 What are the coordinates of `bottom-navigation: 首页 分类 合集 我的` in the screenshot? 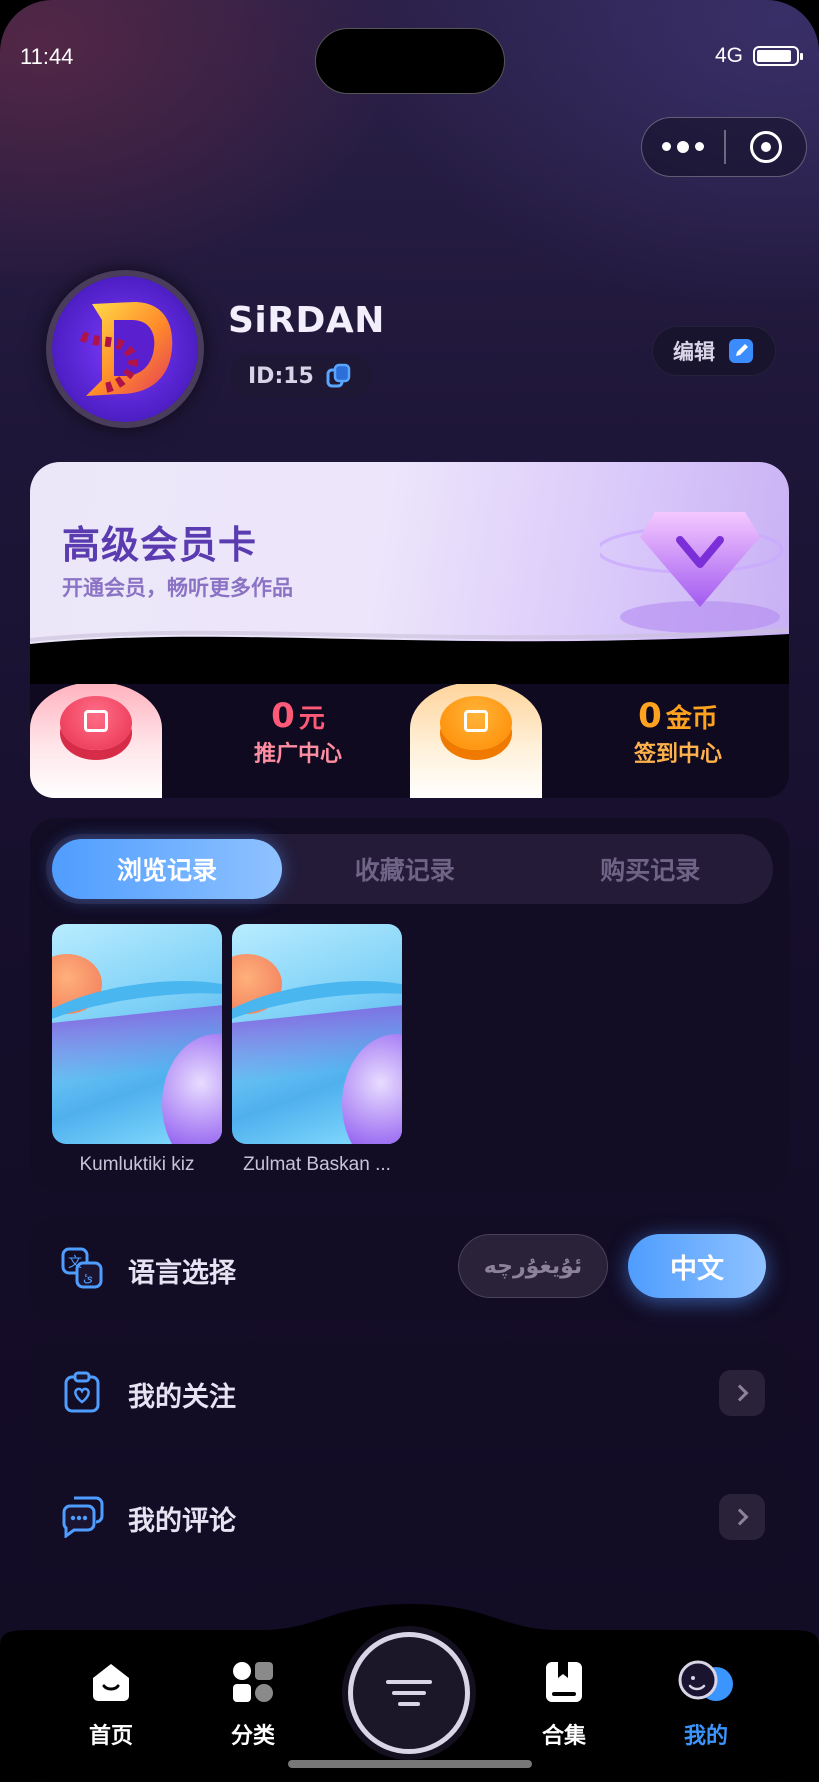 It's located at (409, 1692).